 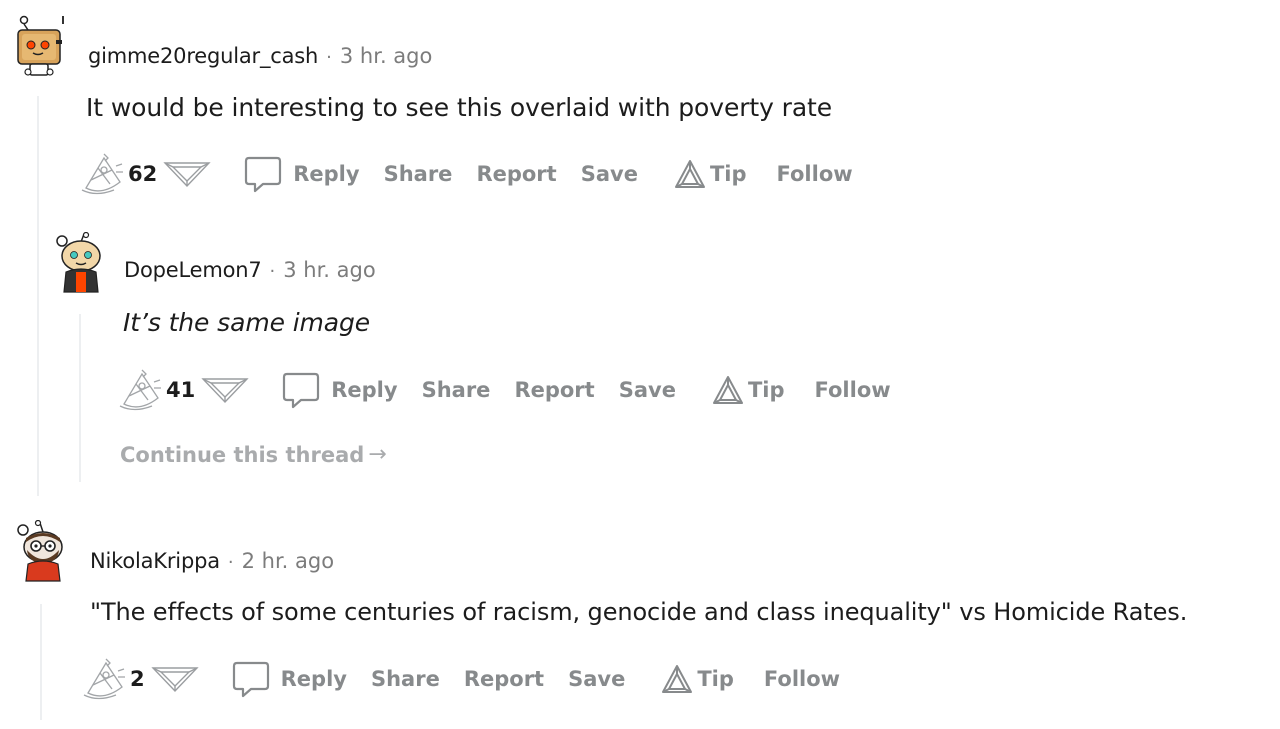 What do you see at coordinates (203, 56) in the screenshot?
I see `username: gimme20regular_cash` at bounding box center [203, 56].